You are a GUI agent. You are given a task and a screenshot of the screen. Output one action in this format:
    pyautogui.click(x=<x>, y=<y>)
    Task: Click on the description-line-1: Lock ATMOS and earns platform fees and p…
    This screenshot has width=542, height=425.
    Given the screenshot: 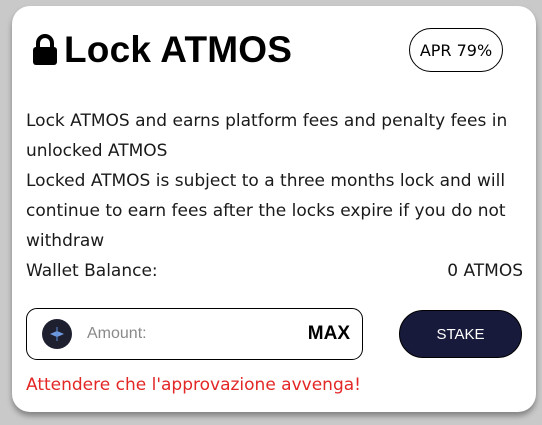 What is the action you would take?
    pyautogui.click(x=267, y=136)
    